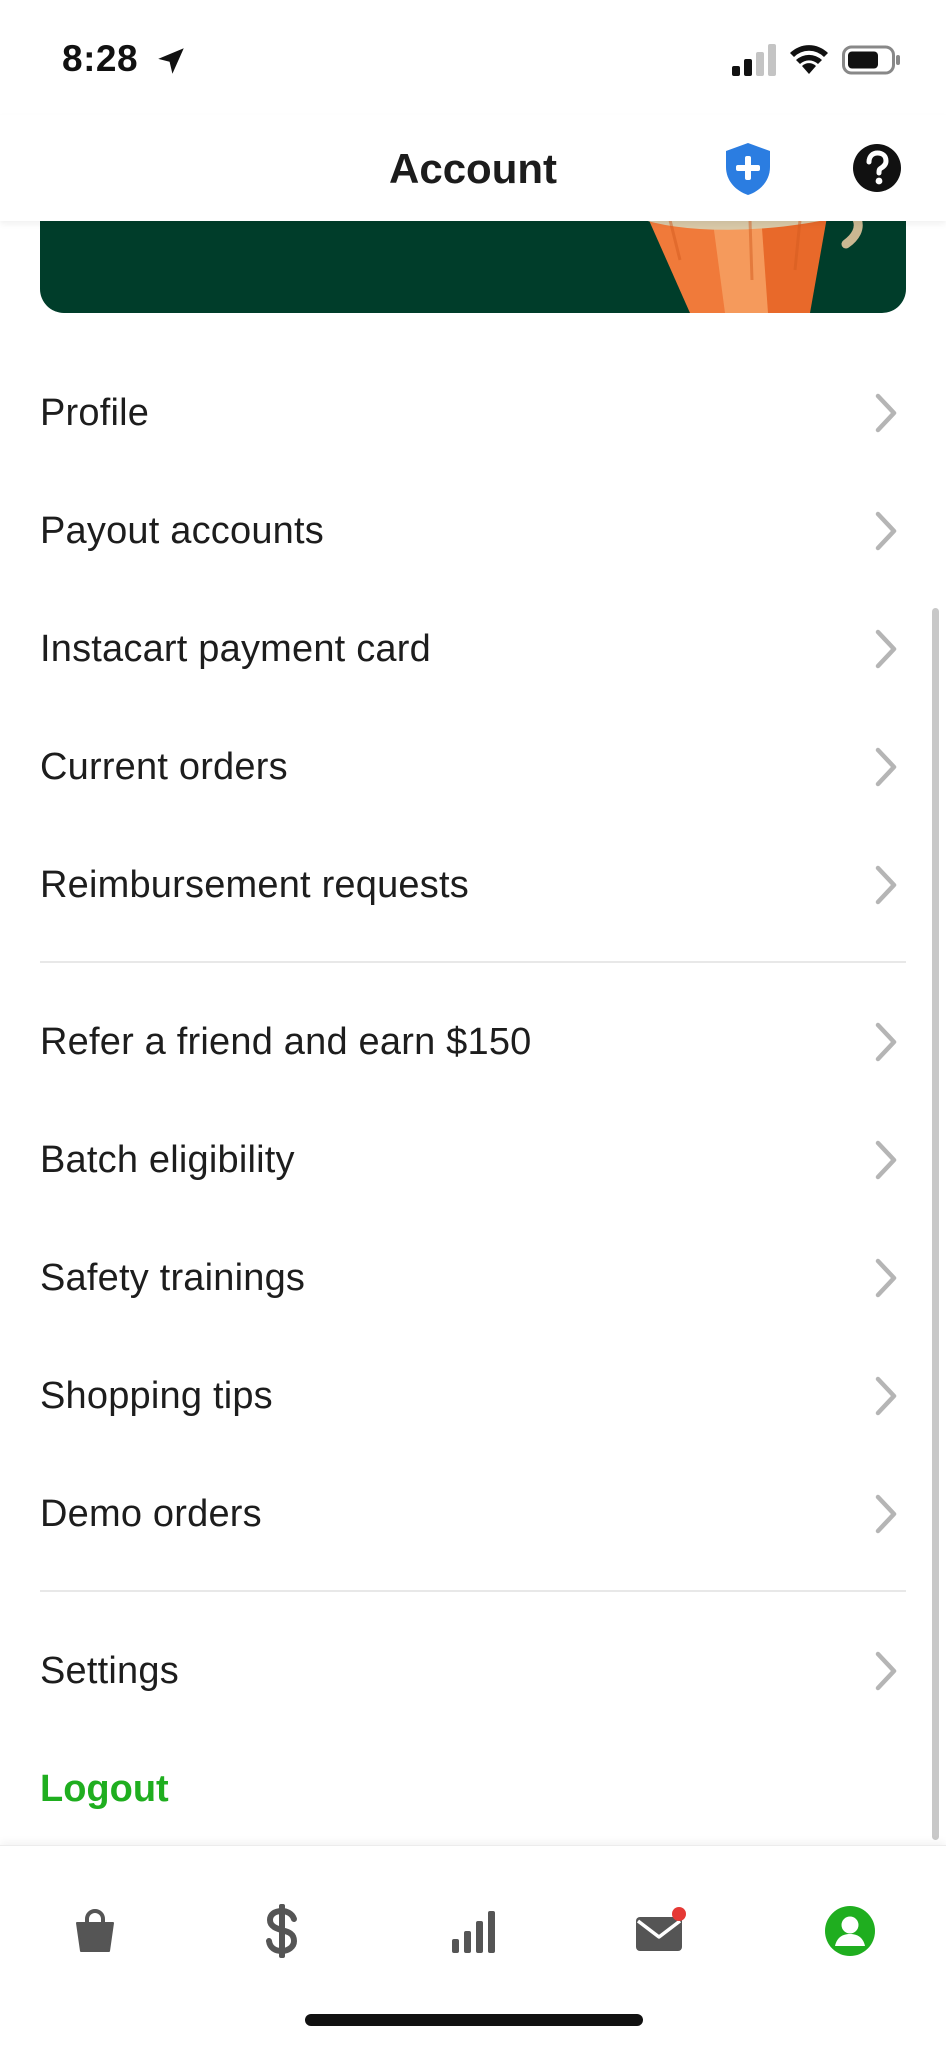 The height and width of the screenshot is (2048, 946). I want to click on bar-chart-icon, so click(473, 1932).